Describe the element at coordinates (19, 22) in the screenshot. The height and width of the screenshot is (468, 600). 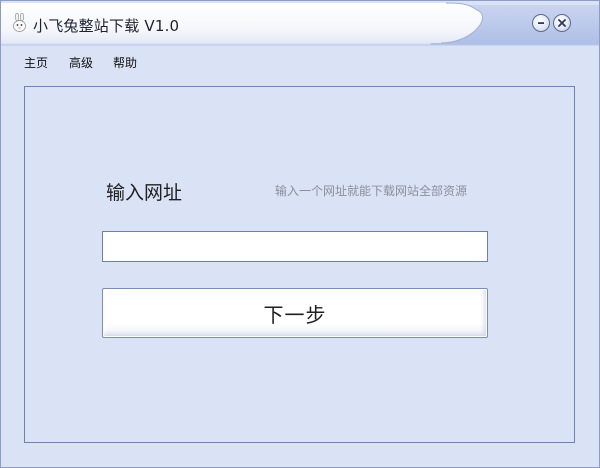
I see `rabbit-icon` at that location.